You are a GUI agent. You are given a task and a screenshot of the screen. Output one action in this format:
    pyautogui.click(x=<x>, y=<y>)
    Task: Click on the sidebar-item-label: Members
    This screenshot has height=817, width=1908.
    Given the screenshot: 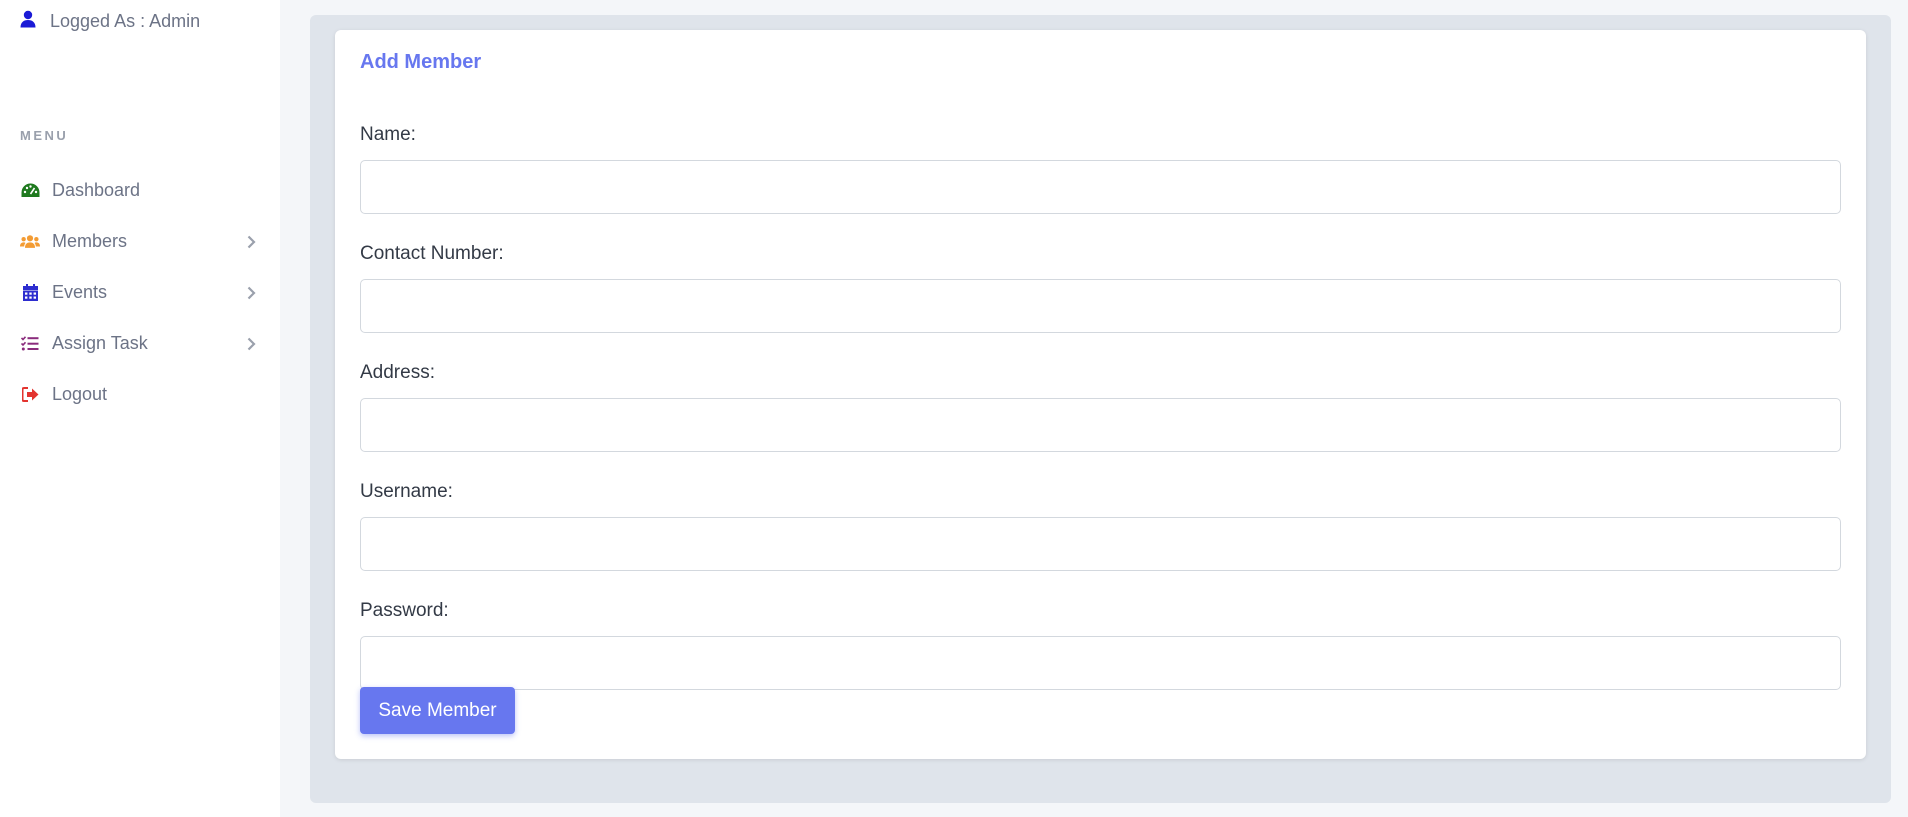 What is the action you would take?
    pyautogui.click(x=90, y=241)
    